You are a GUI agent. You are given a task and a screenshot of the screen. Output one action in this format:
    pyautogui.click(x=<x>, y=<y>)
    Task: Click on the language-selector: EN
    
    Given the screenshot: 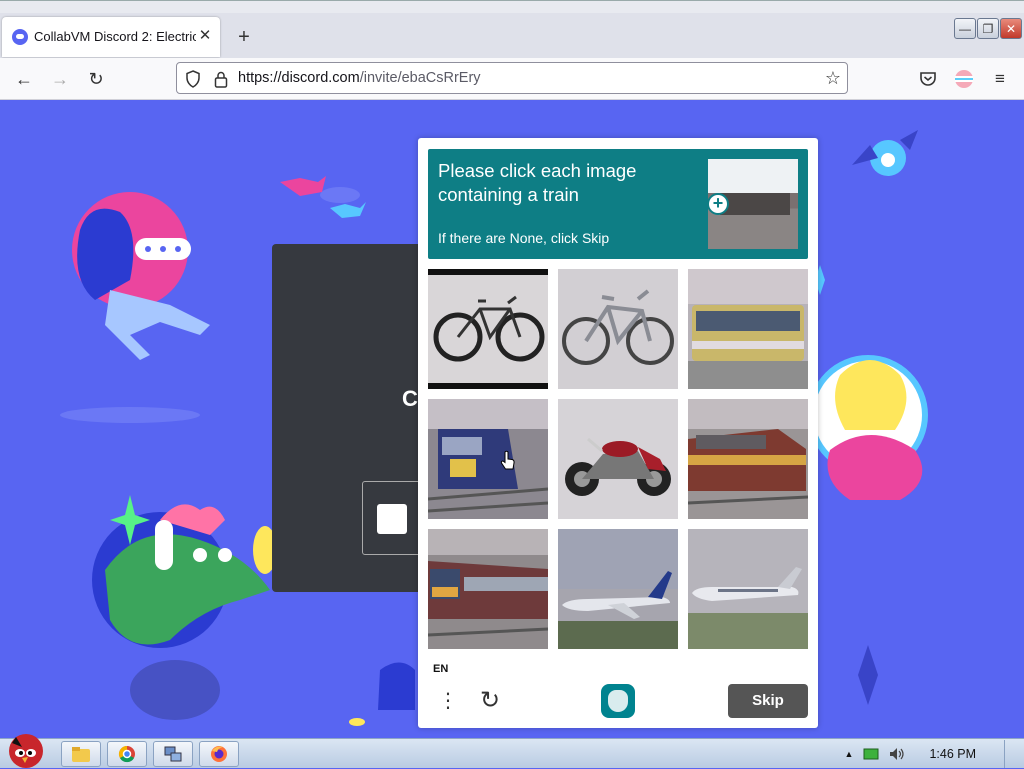 What is the action you would take?
    pyautogui.click(x=440, y=669)
    